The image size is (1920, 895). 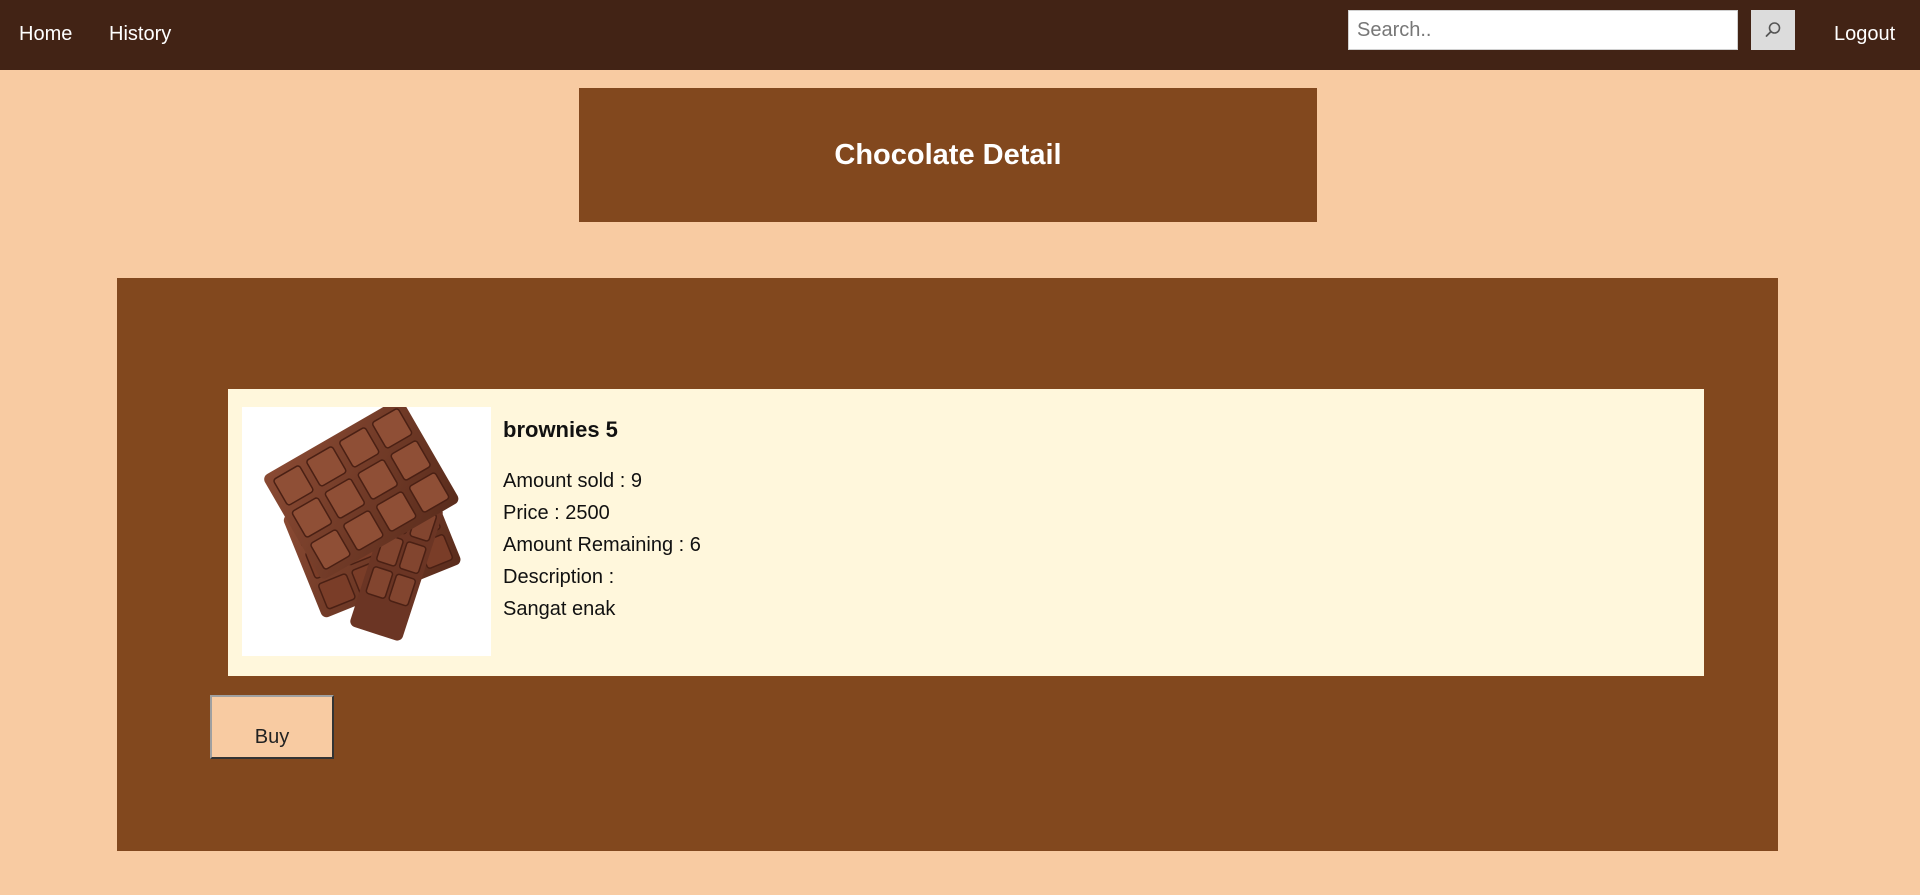 I want to click on search-input, so click(x=1543, y=30).